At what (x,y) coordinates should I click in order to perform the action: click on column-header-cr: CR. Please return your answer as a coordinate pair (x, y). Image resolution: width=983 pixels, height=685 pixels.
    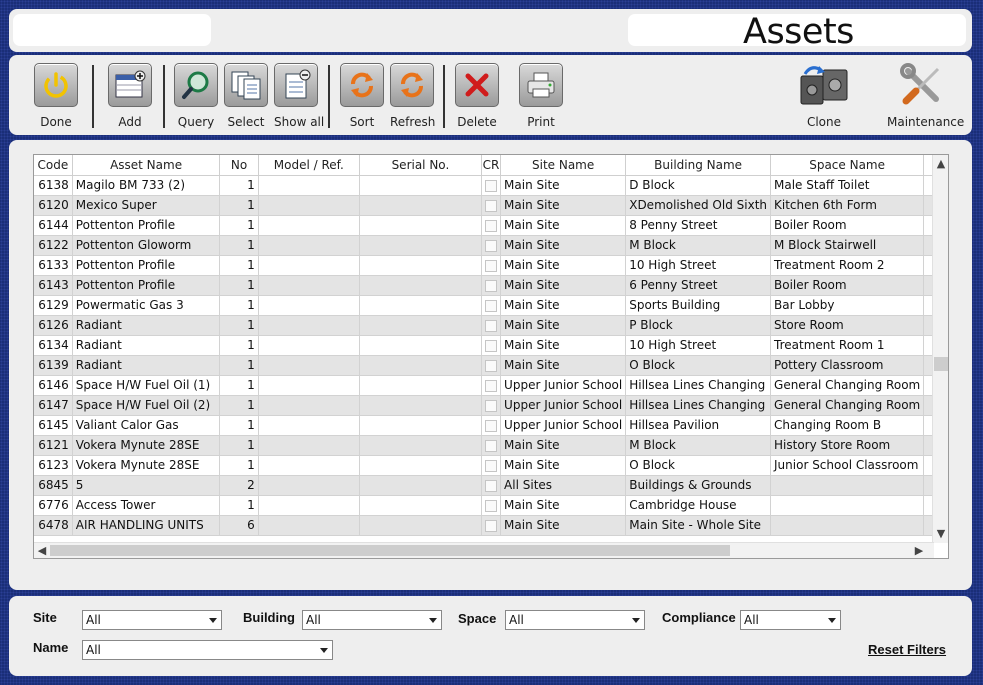
    Looking at the image, I should click on (491, 165).